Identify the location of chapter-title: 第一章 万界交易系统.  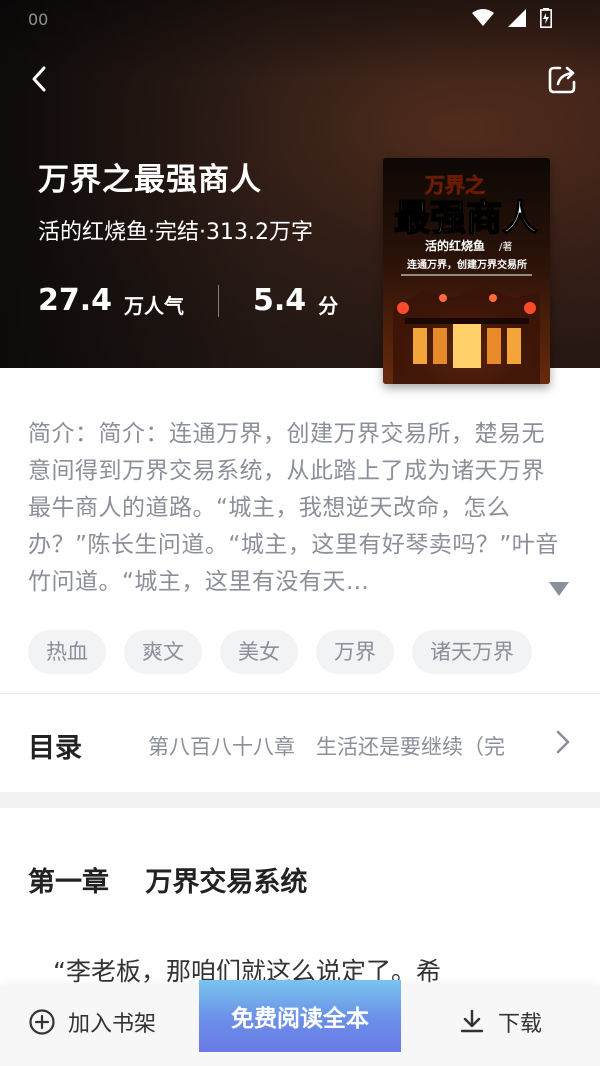
(168, 882).